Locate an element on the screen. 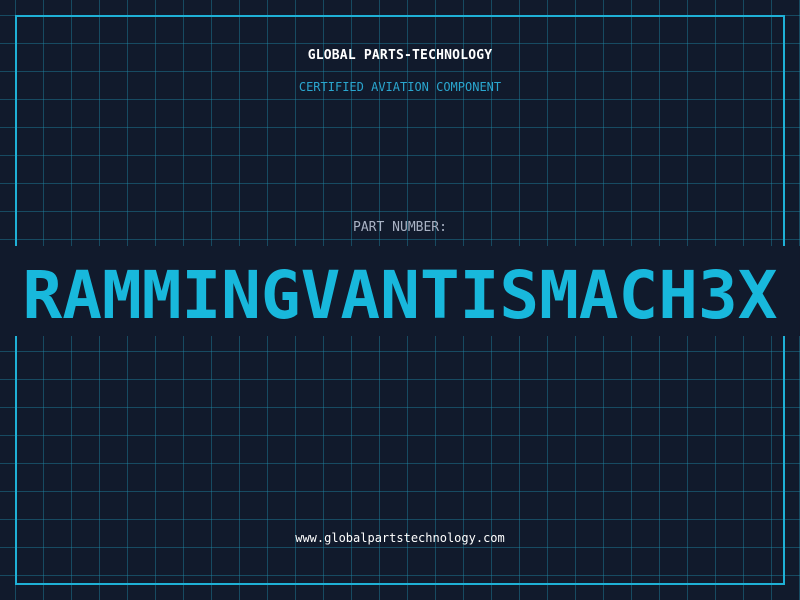  part-number-label: PART NUMBER: is located at coordinates (400, 227).